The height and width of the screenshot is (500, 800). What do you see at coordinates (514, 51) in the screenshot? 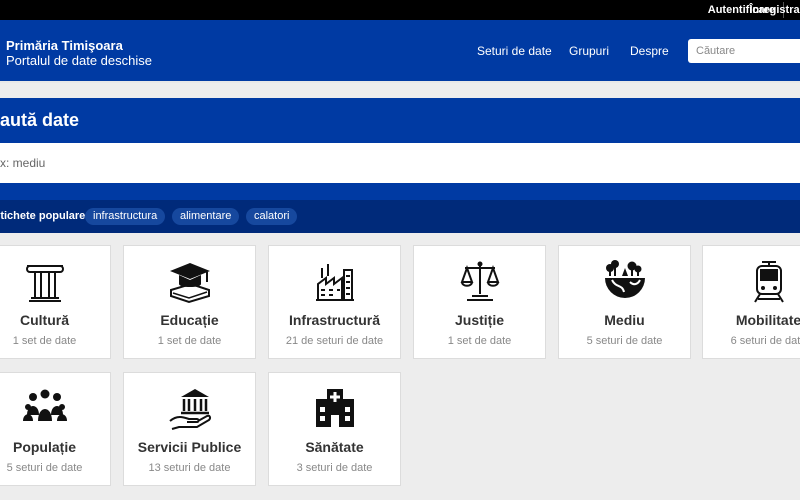
I see `nav-datasets: Seturi de date` at bounding box center [514, 51].